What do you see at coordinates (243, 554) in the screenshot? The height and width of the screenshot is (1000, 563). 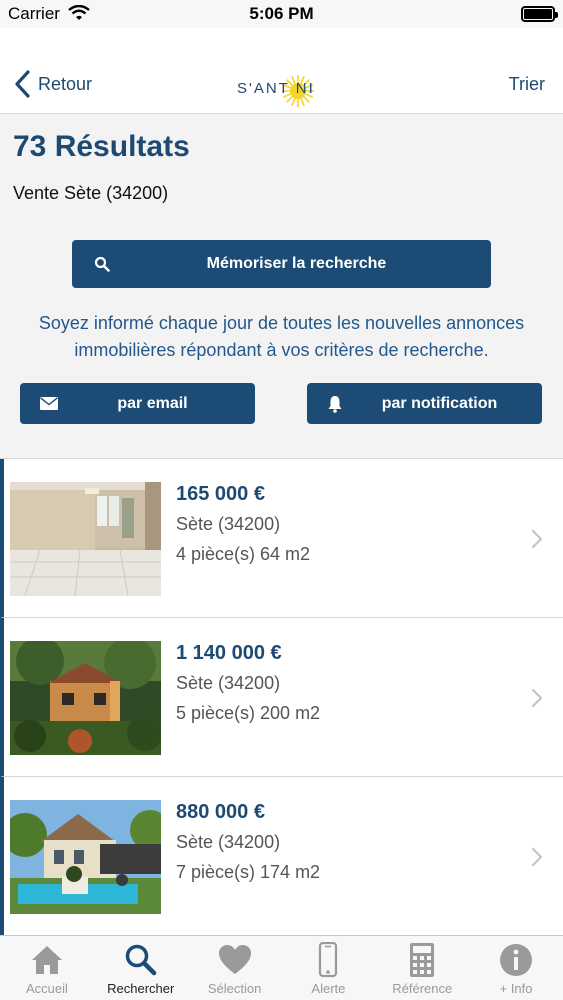 I see `listing-details: 4 pièce(s) 64 m2` at bounding box center [243, 554].